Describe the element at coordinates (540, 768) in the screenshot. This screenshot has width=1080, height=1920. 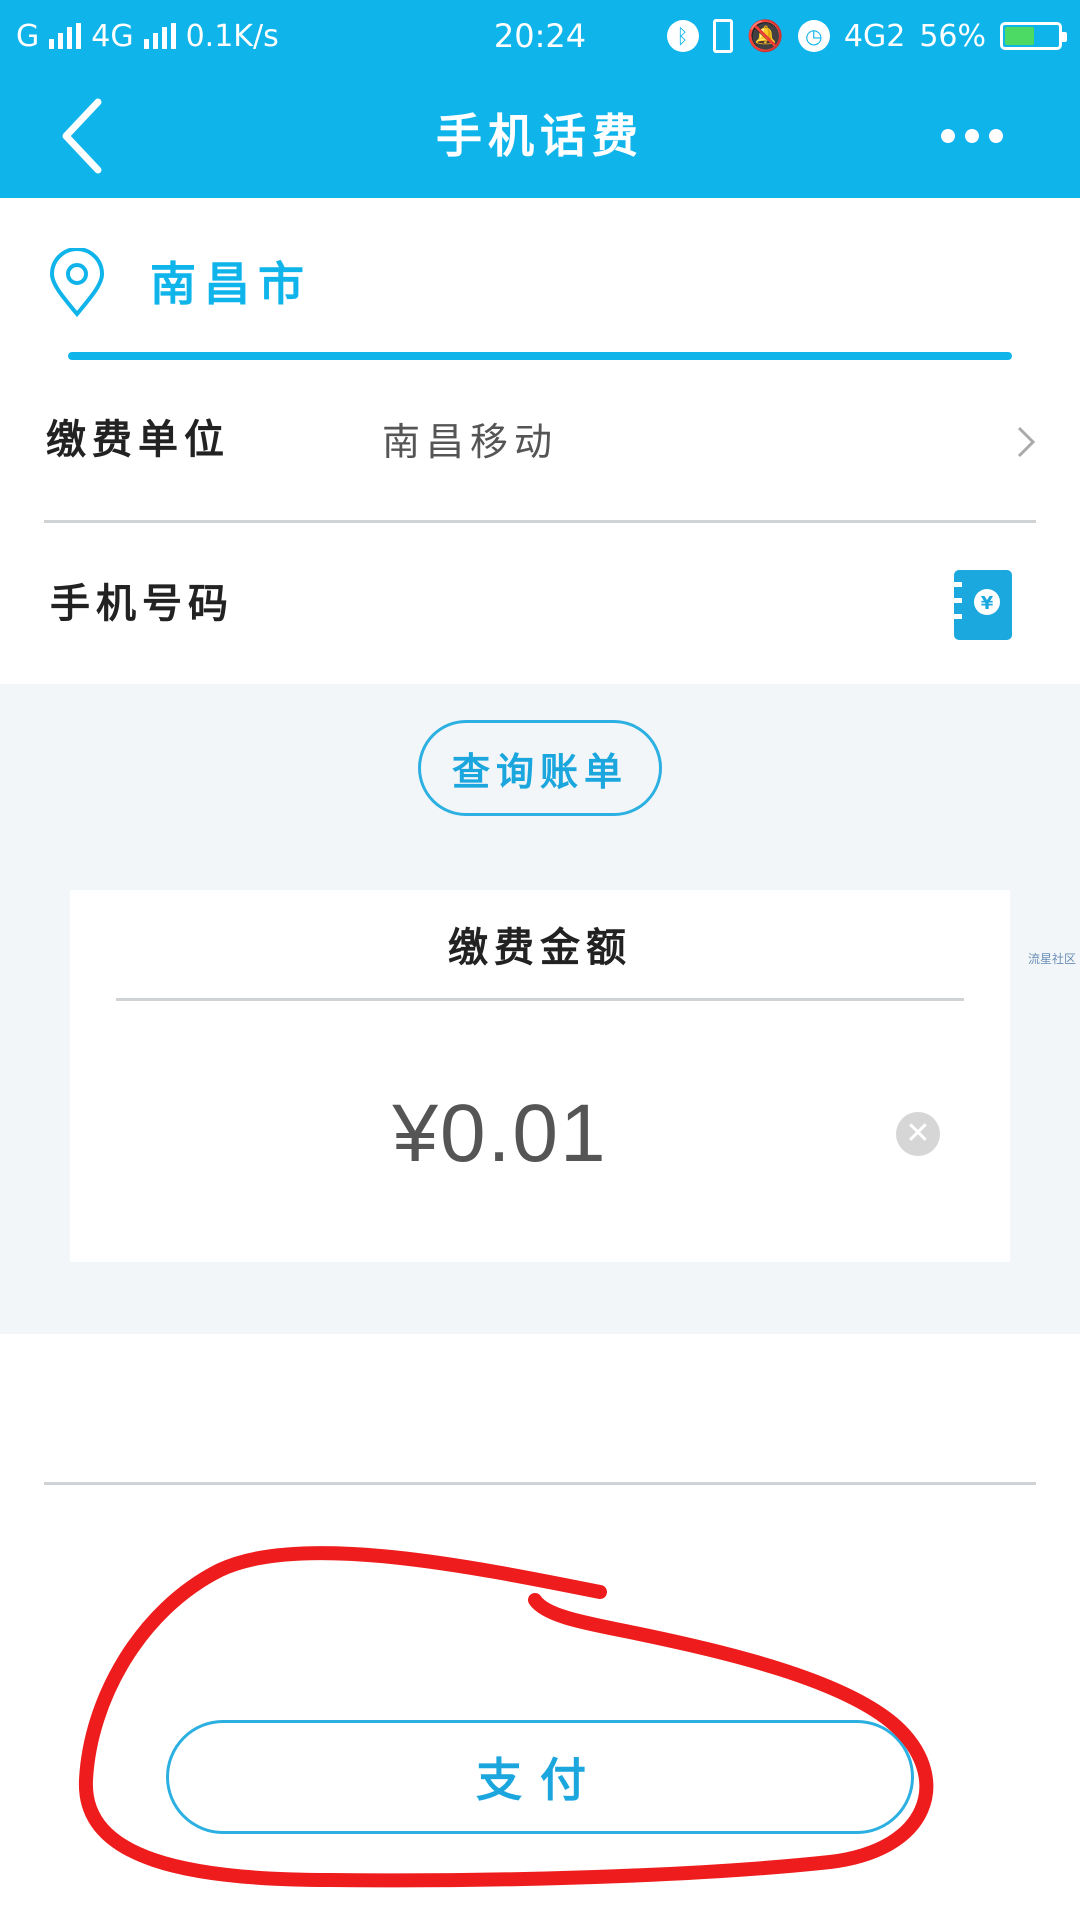
I see `query-bill-button: 查询账单` at that location.